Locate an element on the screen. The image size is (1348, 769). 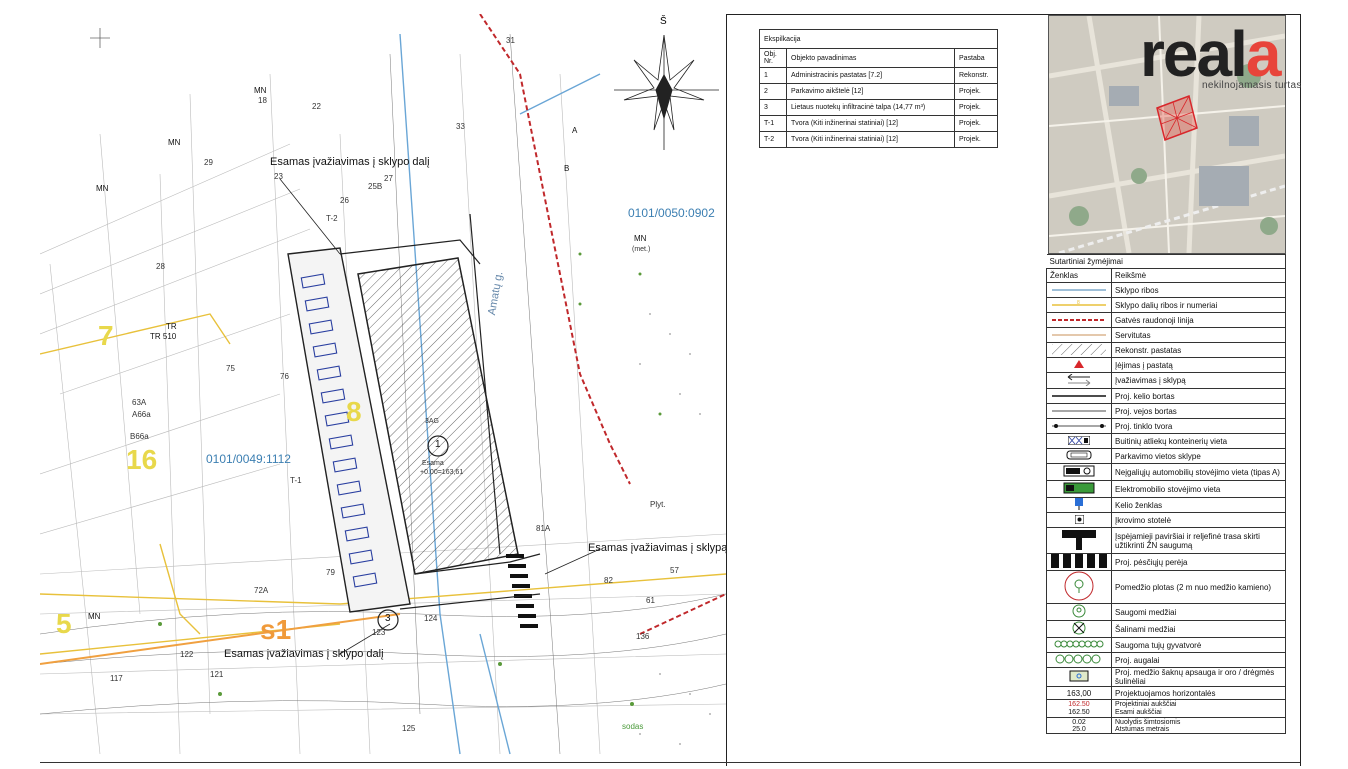
lot-number: 117 is located at coordinates (116, 678).